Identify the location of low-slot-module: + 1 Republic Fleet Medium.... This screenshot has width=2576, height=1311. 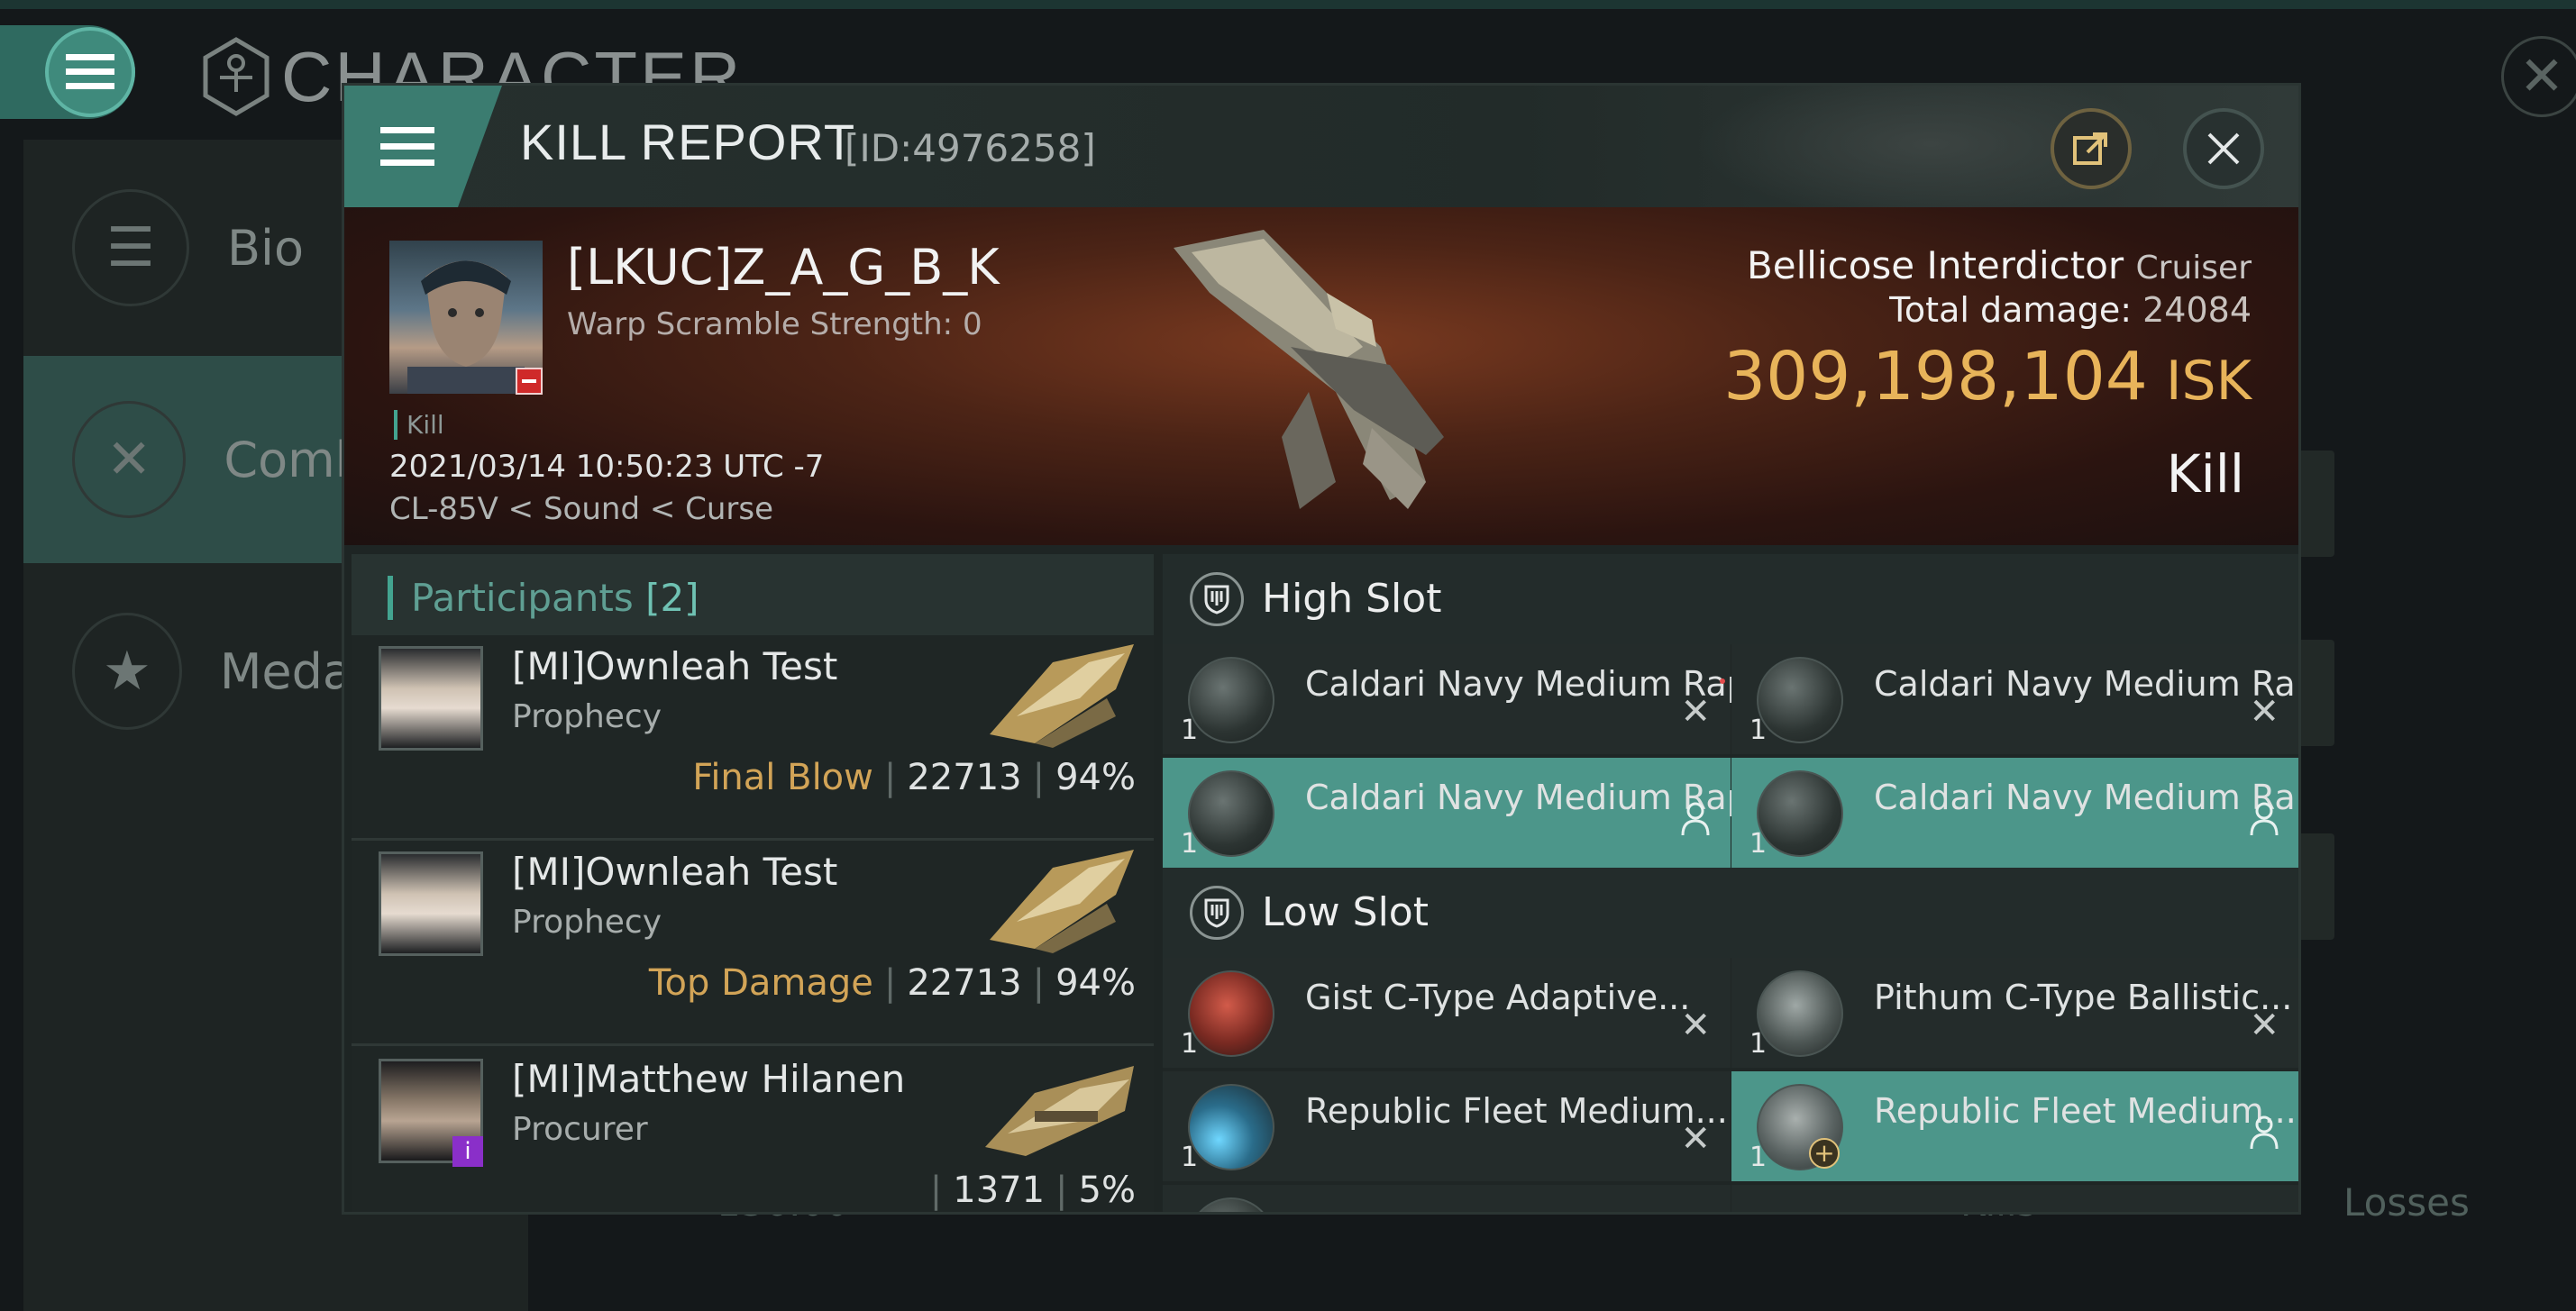
(2014, 1126).